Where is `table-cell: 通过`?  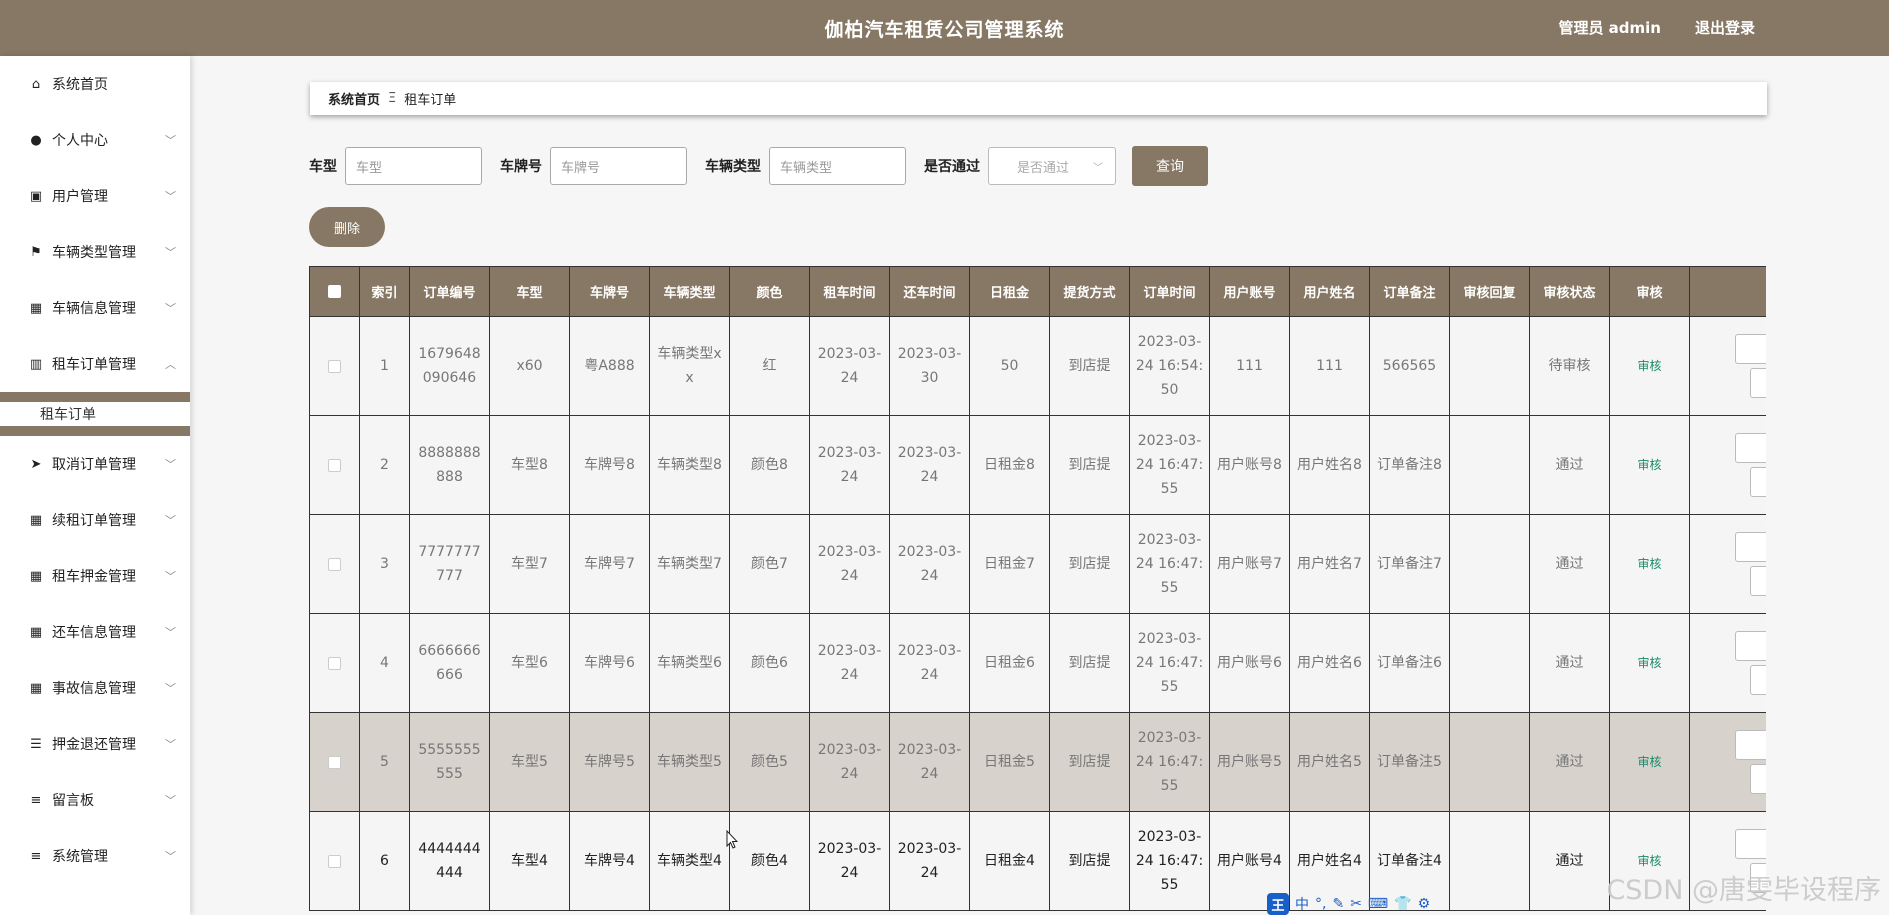 table-cell: 通过 is located at coordinates (1569, 564).